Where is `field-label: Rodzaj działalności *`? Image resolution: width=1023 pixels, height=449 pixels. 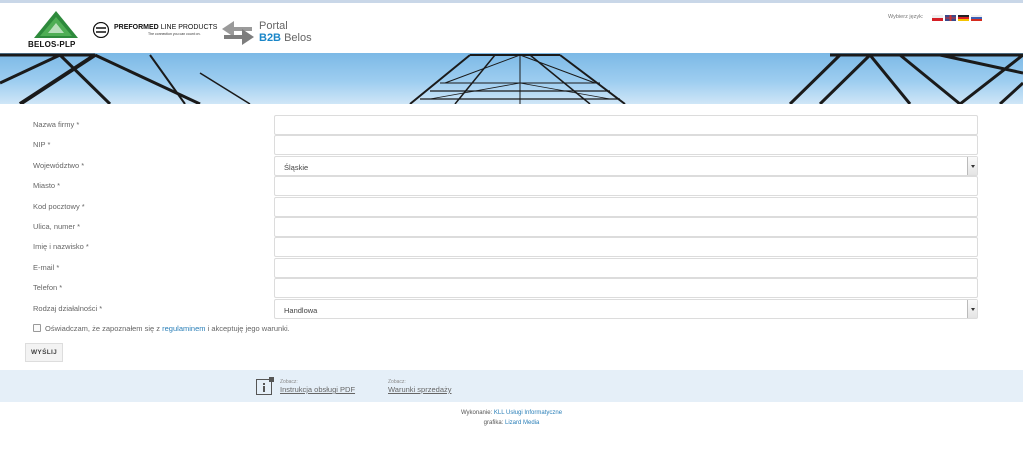 field-label: Rodzaj działalności * is located at coordinates (68, 308).